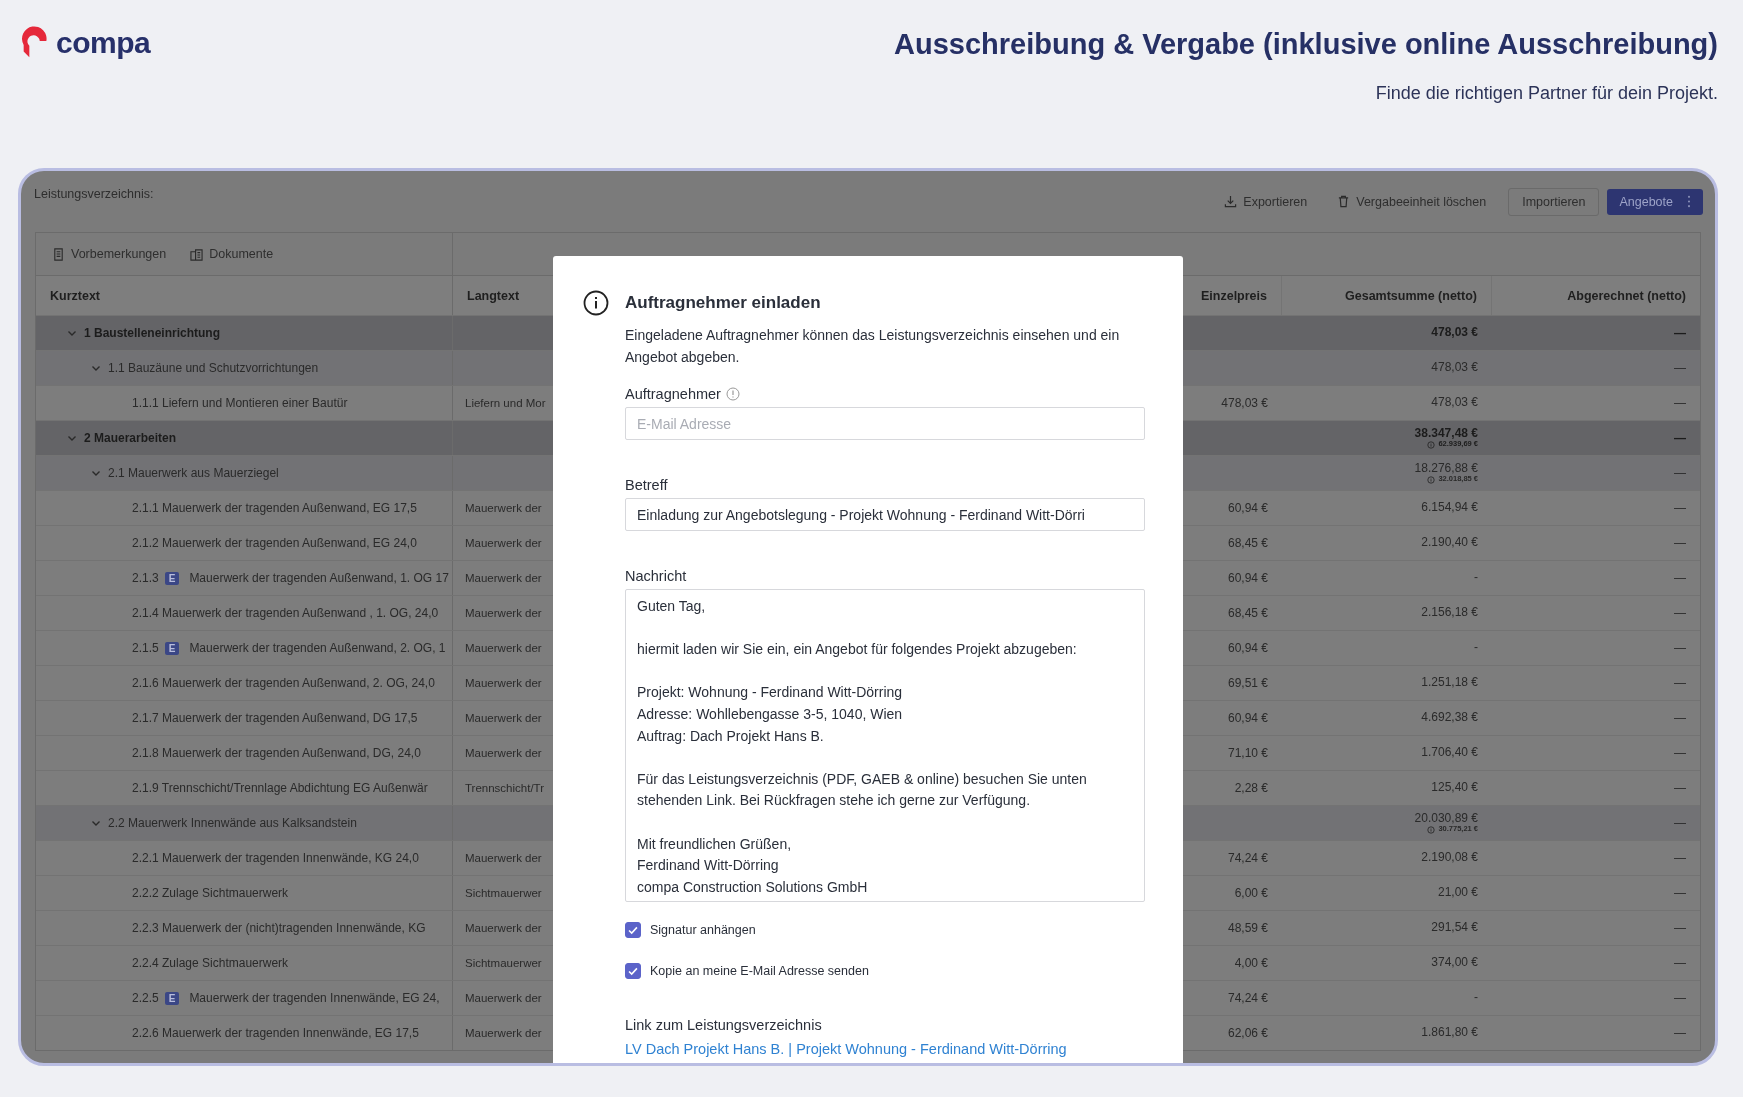 The width and height of the screenshot is (1743, 1097). I want to click on position-title: 1 Baustelleneinrichtung, so click(152, 333).